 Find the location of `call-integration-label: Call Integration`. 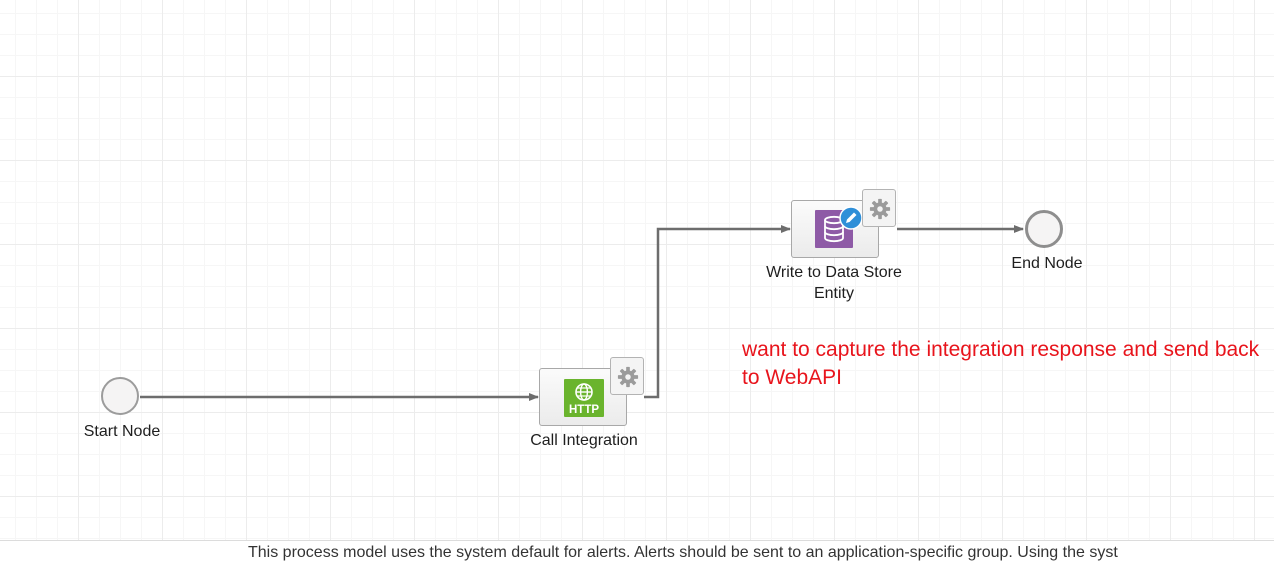

call-integration-label: Call Integration is located at coordinates (584, 440).